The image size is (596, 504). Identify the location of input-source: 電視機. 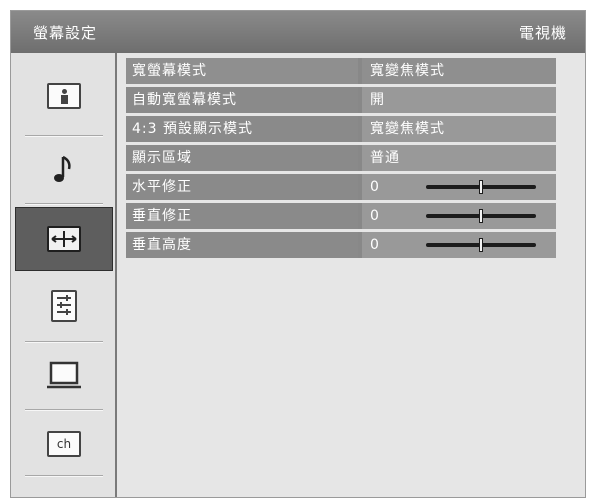
(542, 33).